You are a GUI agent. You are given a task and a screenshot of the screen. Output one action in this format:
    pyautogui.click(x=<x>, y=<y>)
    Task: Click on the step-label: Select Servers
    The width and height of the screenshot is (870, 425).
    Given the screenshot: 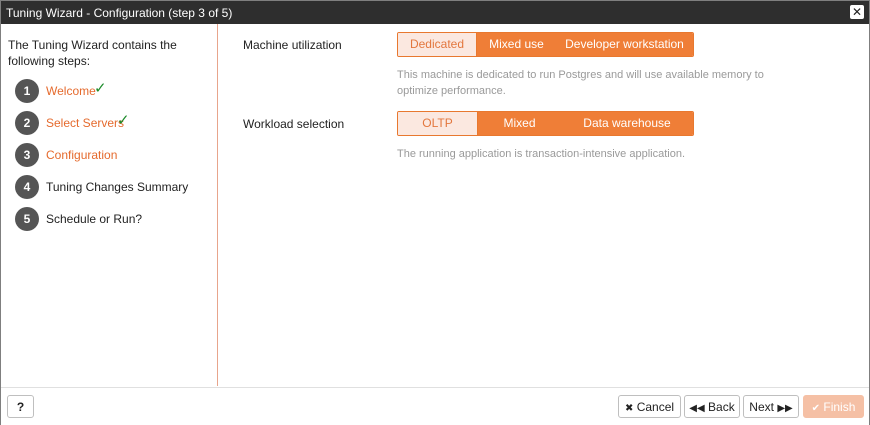 What is the action you would take?
    pyautogui.click(x=85, y=123)
    